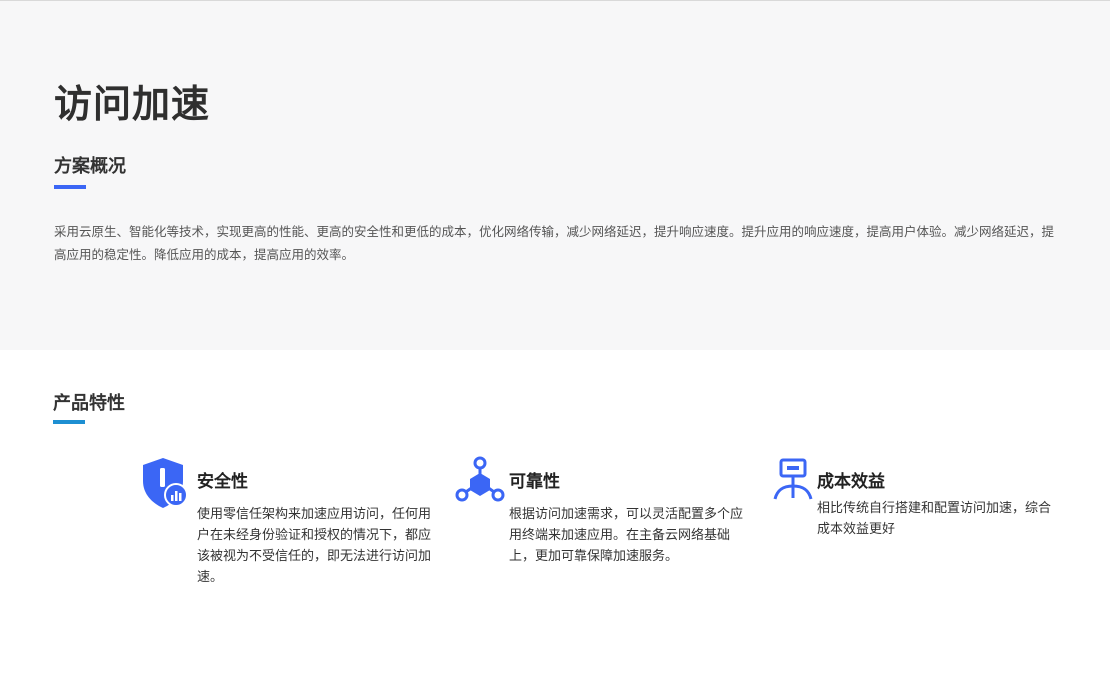  I want to click on overview-underline, so click(70, 187).